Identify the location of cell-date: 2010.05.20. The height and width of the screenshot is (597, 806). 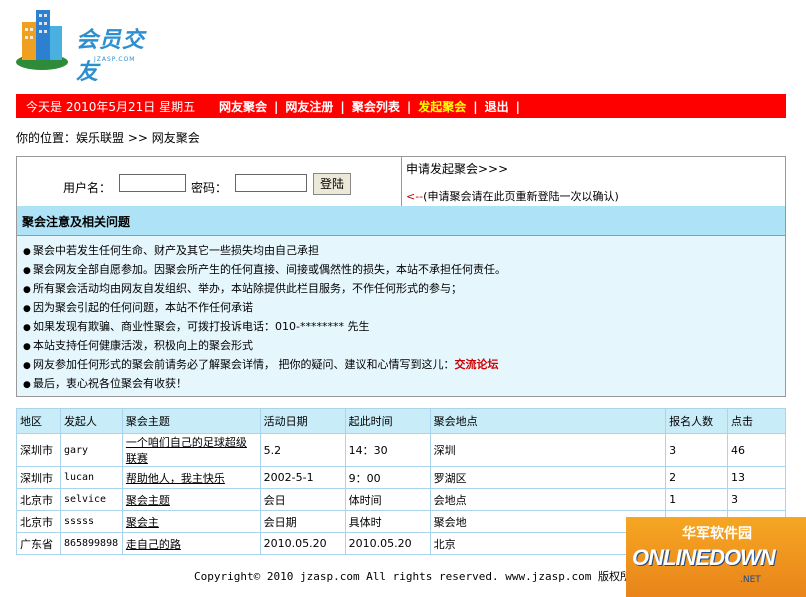
(302, 543).